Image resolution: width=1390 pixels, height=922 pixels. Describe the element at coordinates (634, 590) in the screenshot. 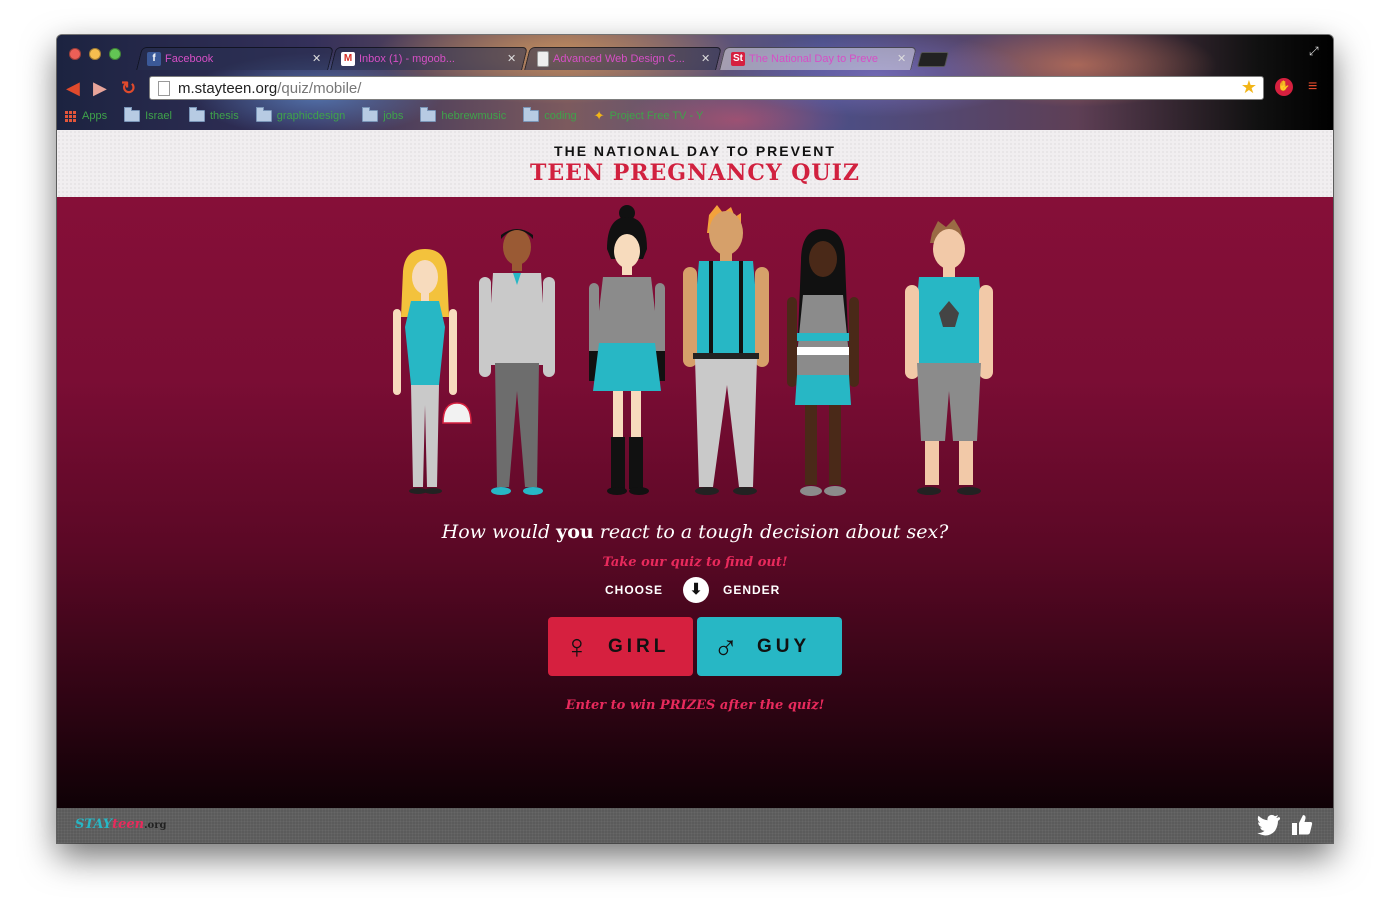

I see `choose-label: CHOOSE` at that location.